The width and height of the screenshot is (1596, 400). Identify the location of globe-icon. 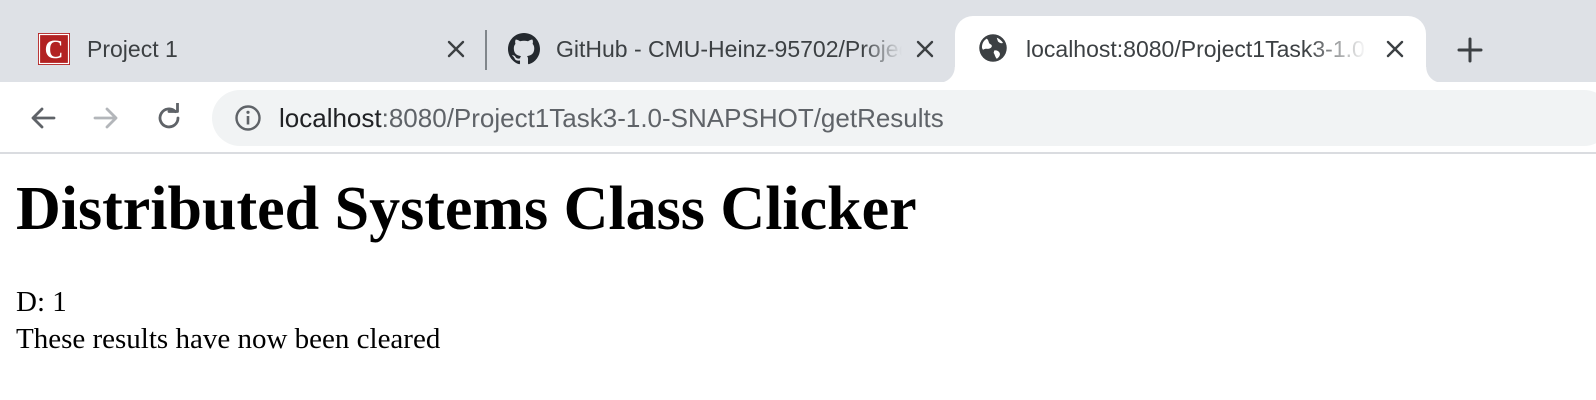
(994, 49).